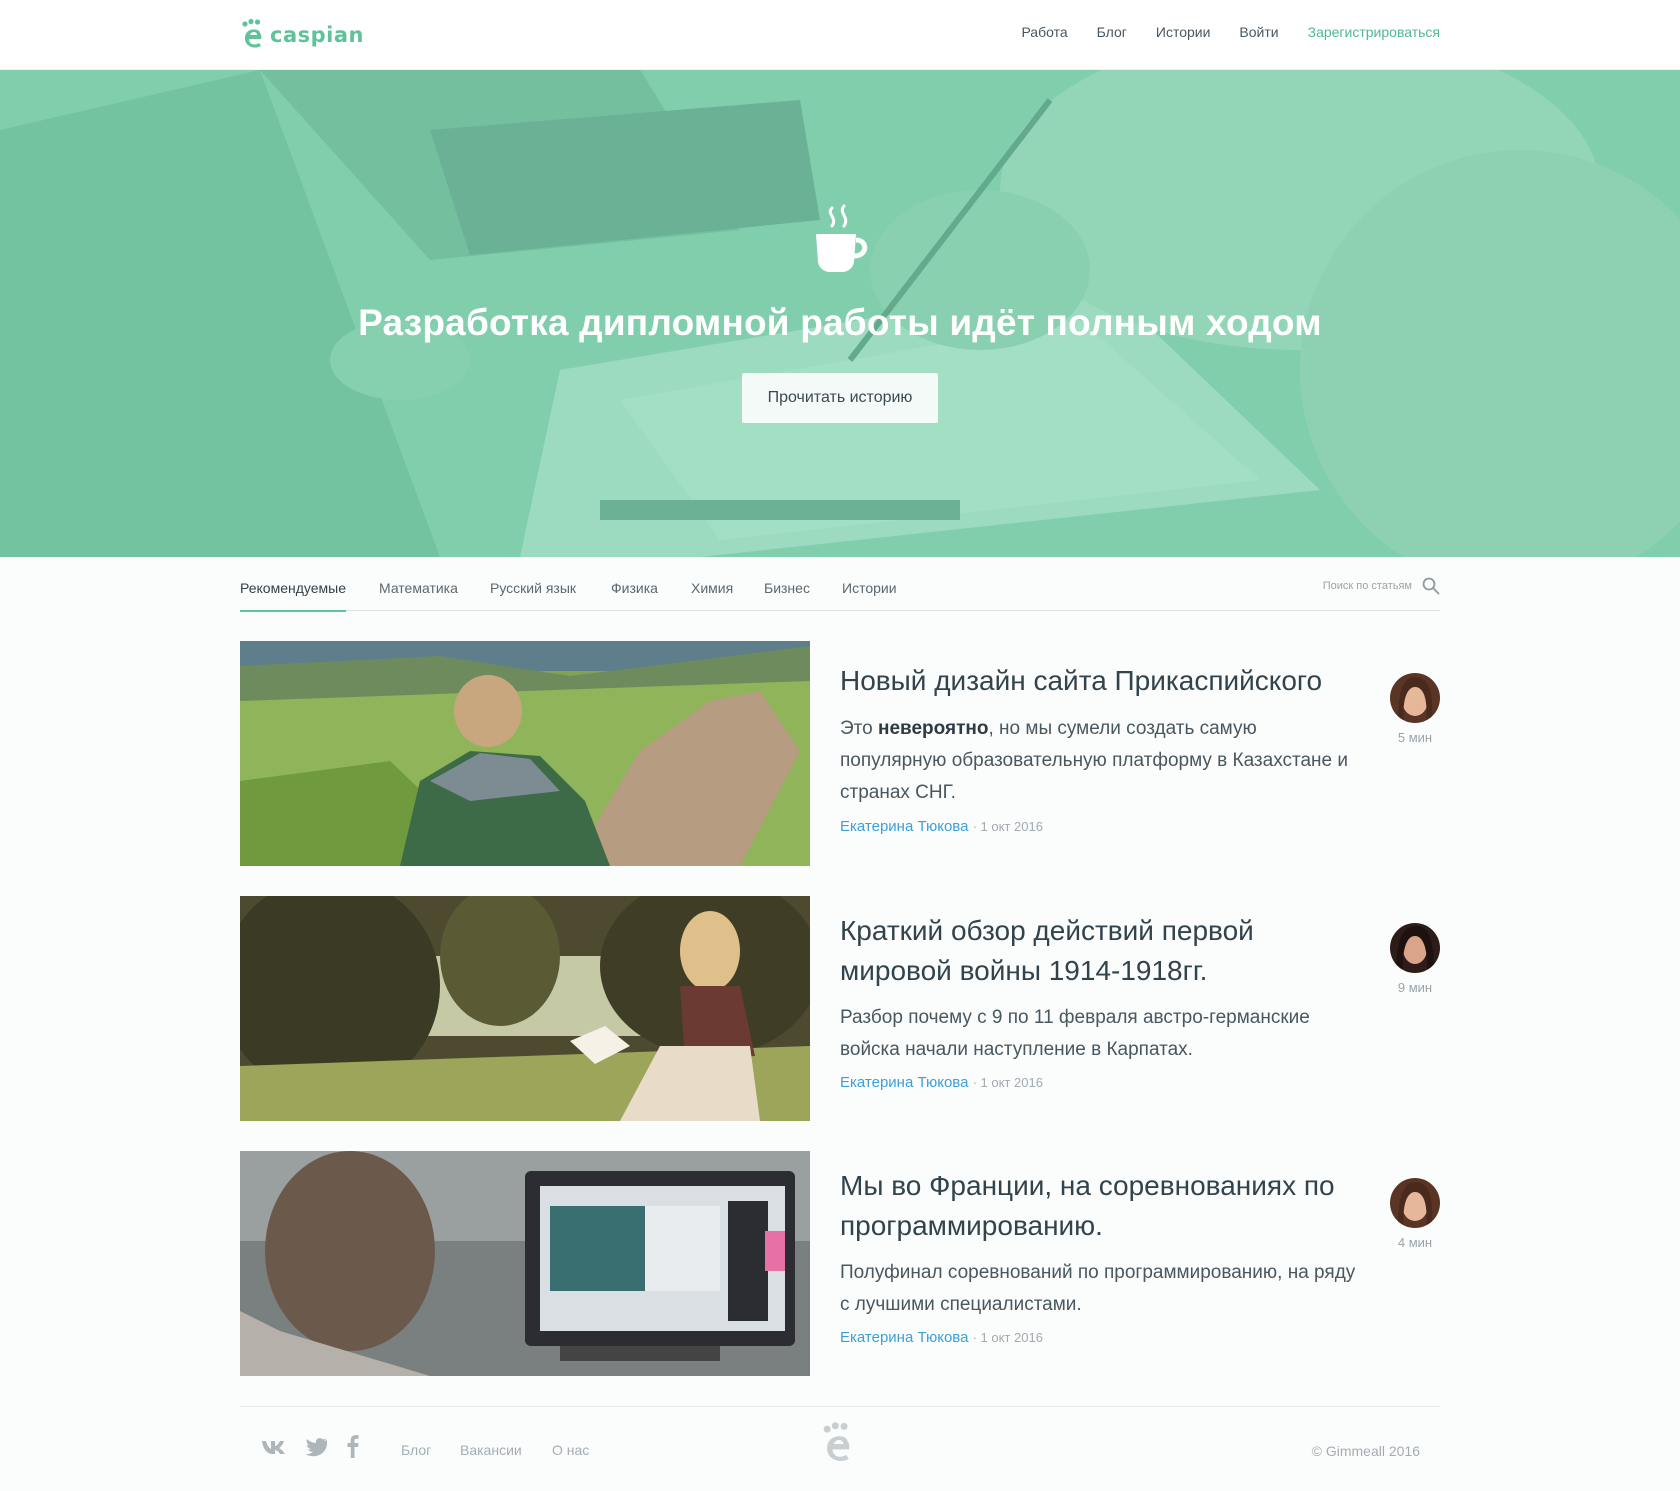  What do you see at coordinates (634, 595) in the screenshot?
I see `tab-physics: Физика` at bounding box center [634, 595].